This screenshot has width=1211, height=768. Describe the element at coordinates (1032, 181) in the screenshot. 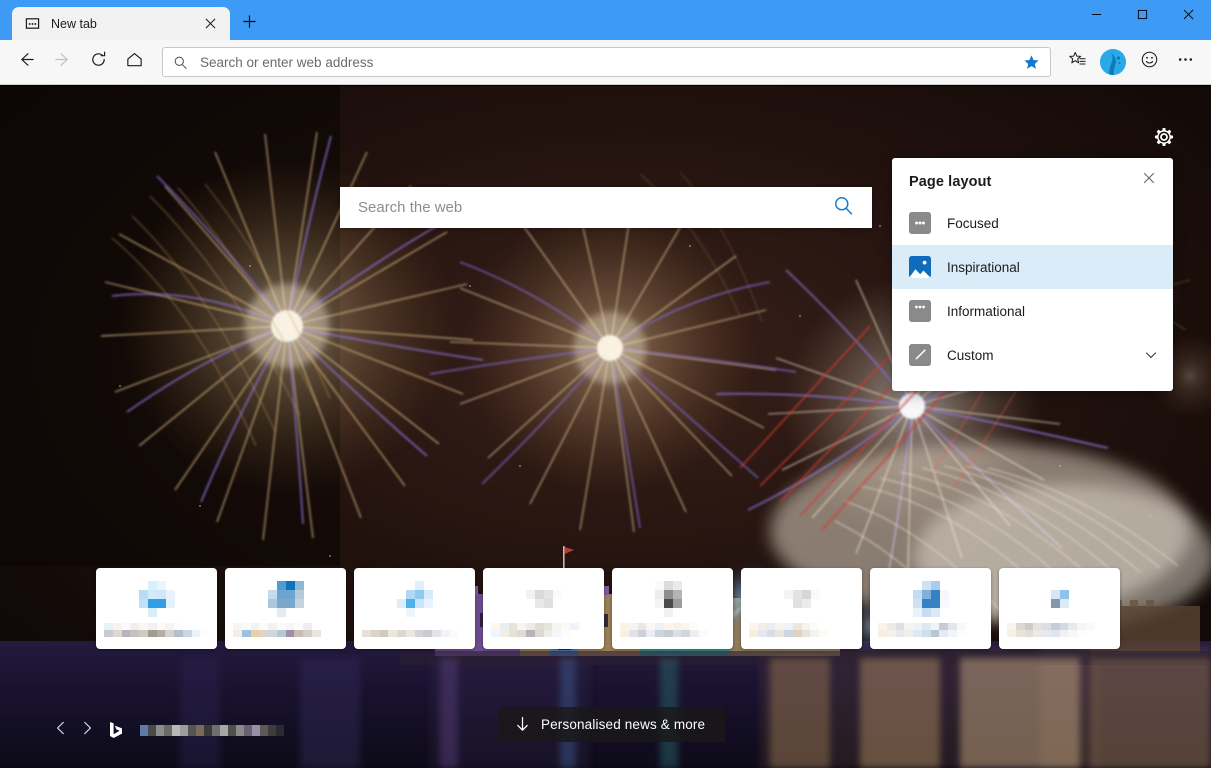

I see `flyout-header: Page layout` at that location.